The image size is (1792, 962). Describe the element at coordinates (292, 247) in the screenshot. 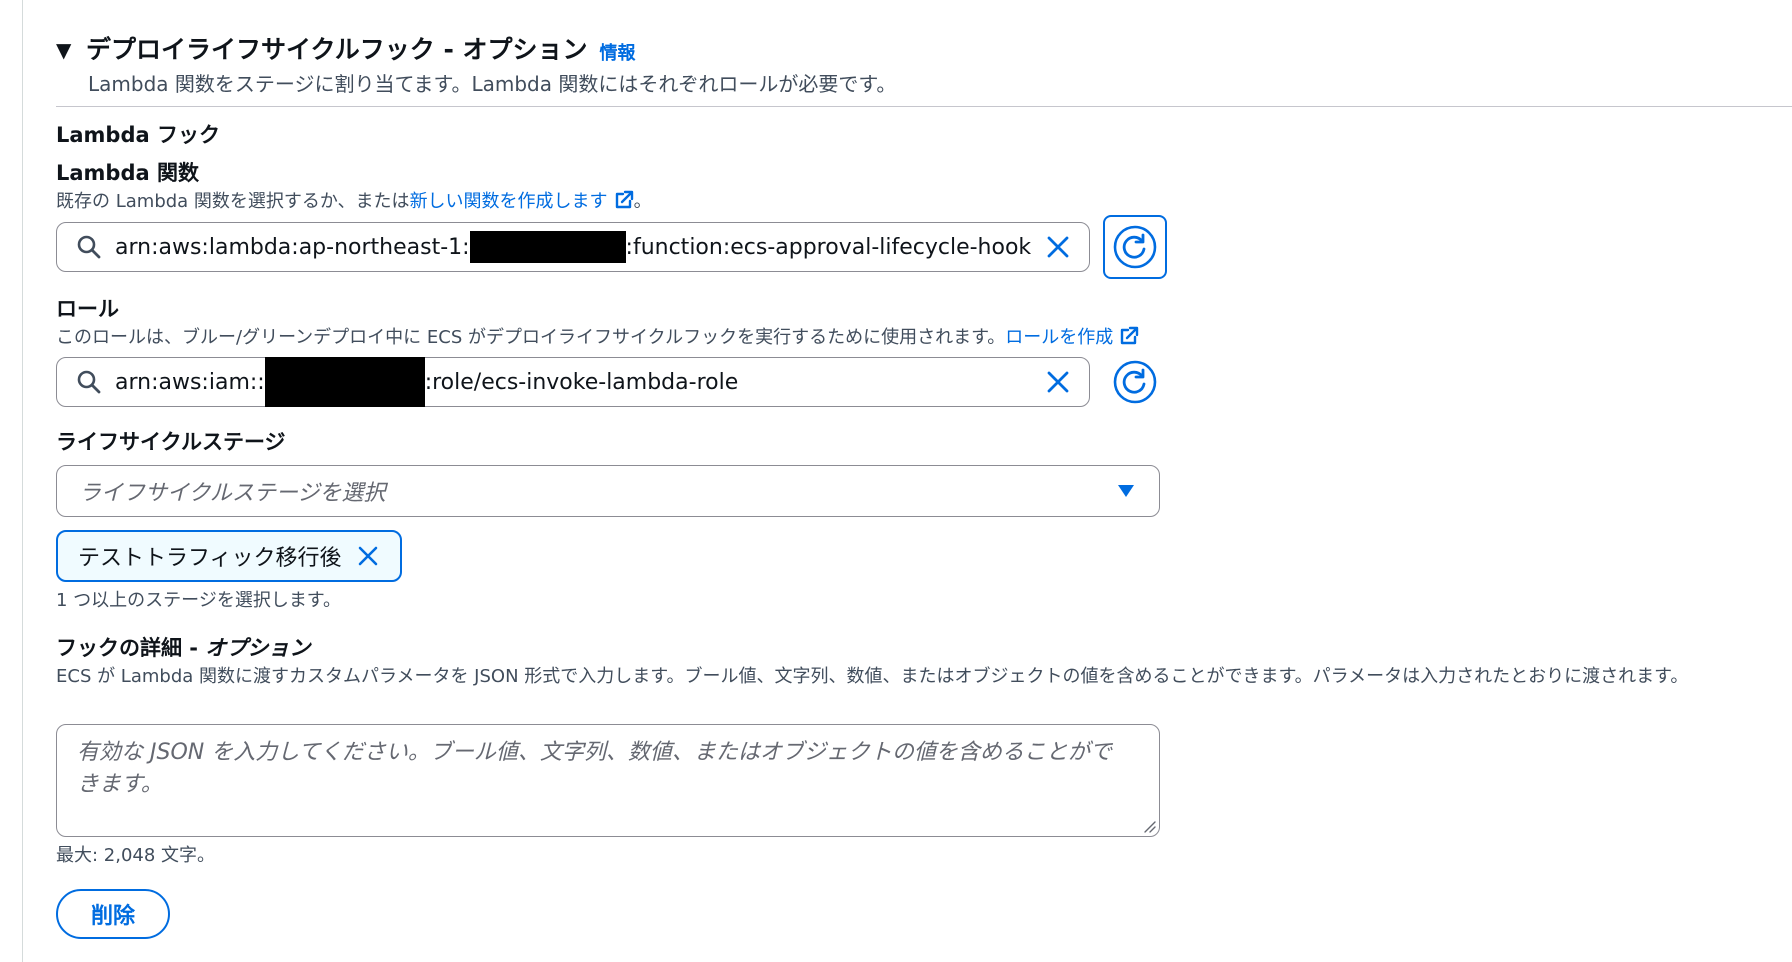

I see `lambda-arn-prefix: arn:aws:lambda:ap-northeast-1:` at that location.